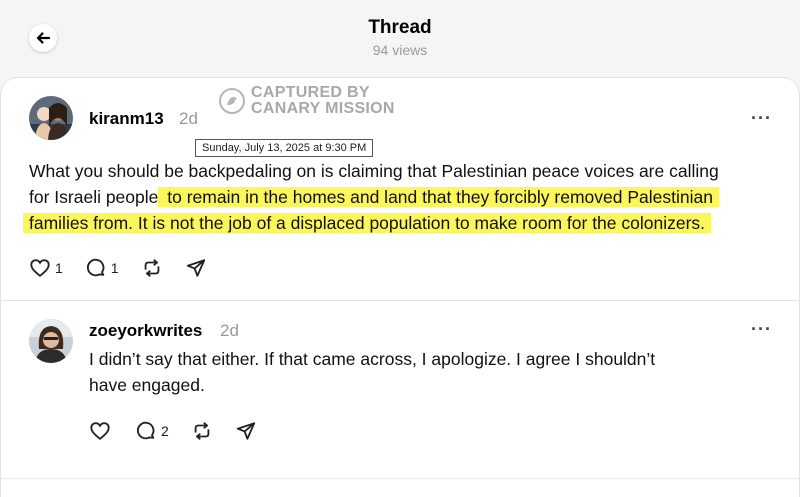 The height and width of the screenshot is (497, 800). I want to click on reply-button: 1, so click(102, 268).